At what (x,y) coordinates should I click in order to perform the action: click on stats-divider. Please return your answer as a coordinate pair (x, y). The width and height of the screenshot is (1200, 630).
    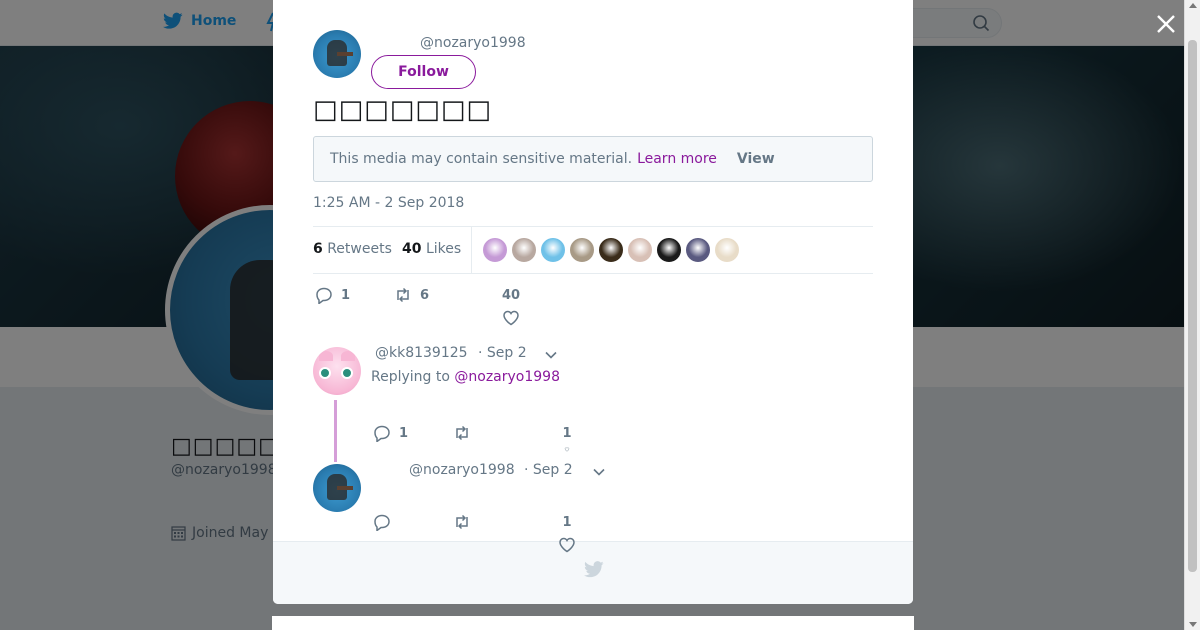
    Looking at the image, I should click on (471, 250).